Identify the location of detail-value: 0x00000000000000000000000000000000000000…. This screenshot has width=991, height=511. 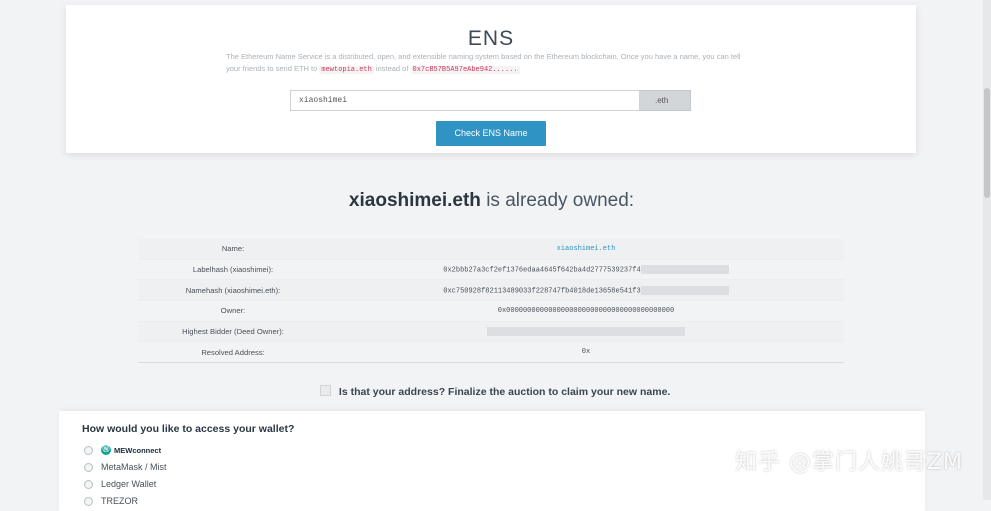
(586, 311).